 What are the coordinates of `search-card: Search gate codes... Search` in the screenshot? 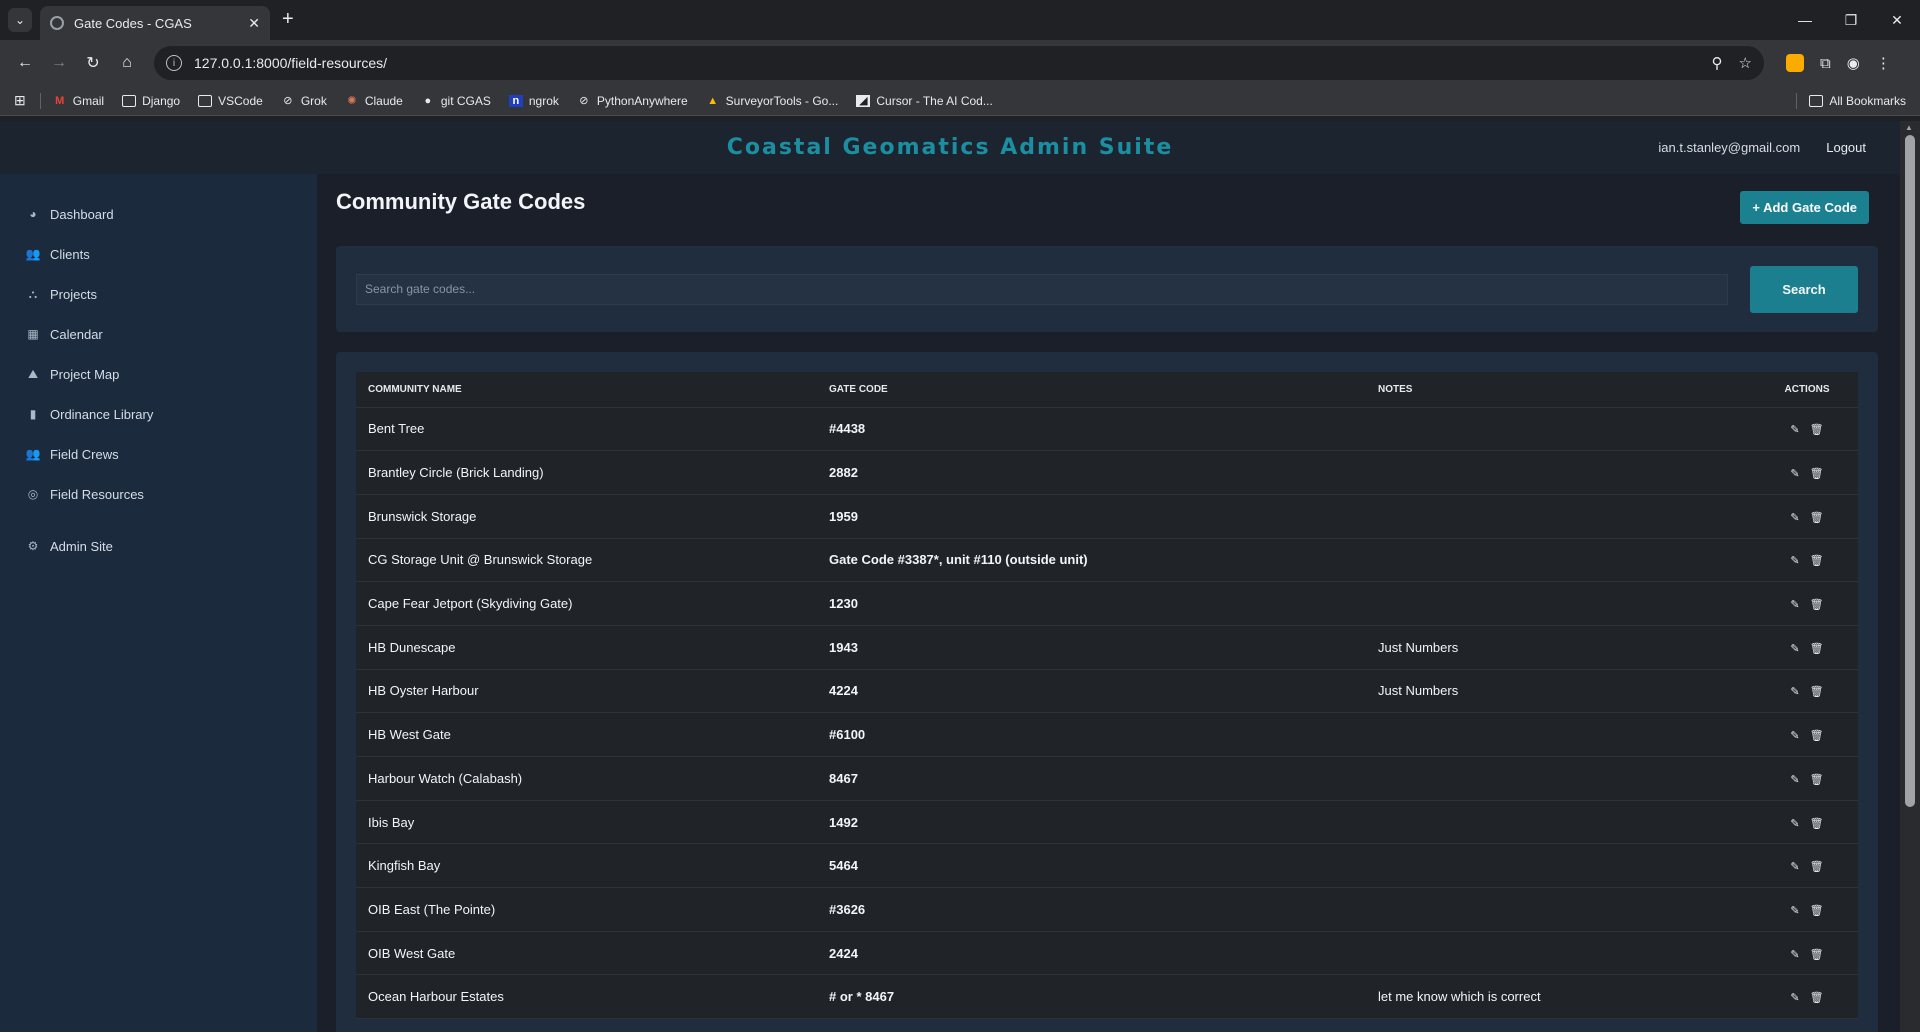 It's located at (1107, 289).